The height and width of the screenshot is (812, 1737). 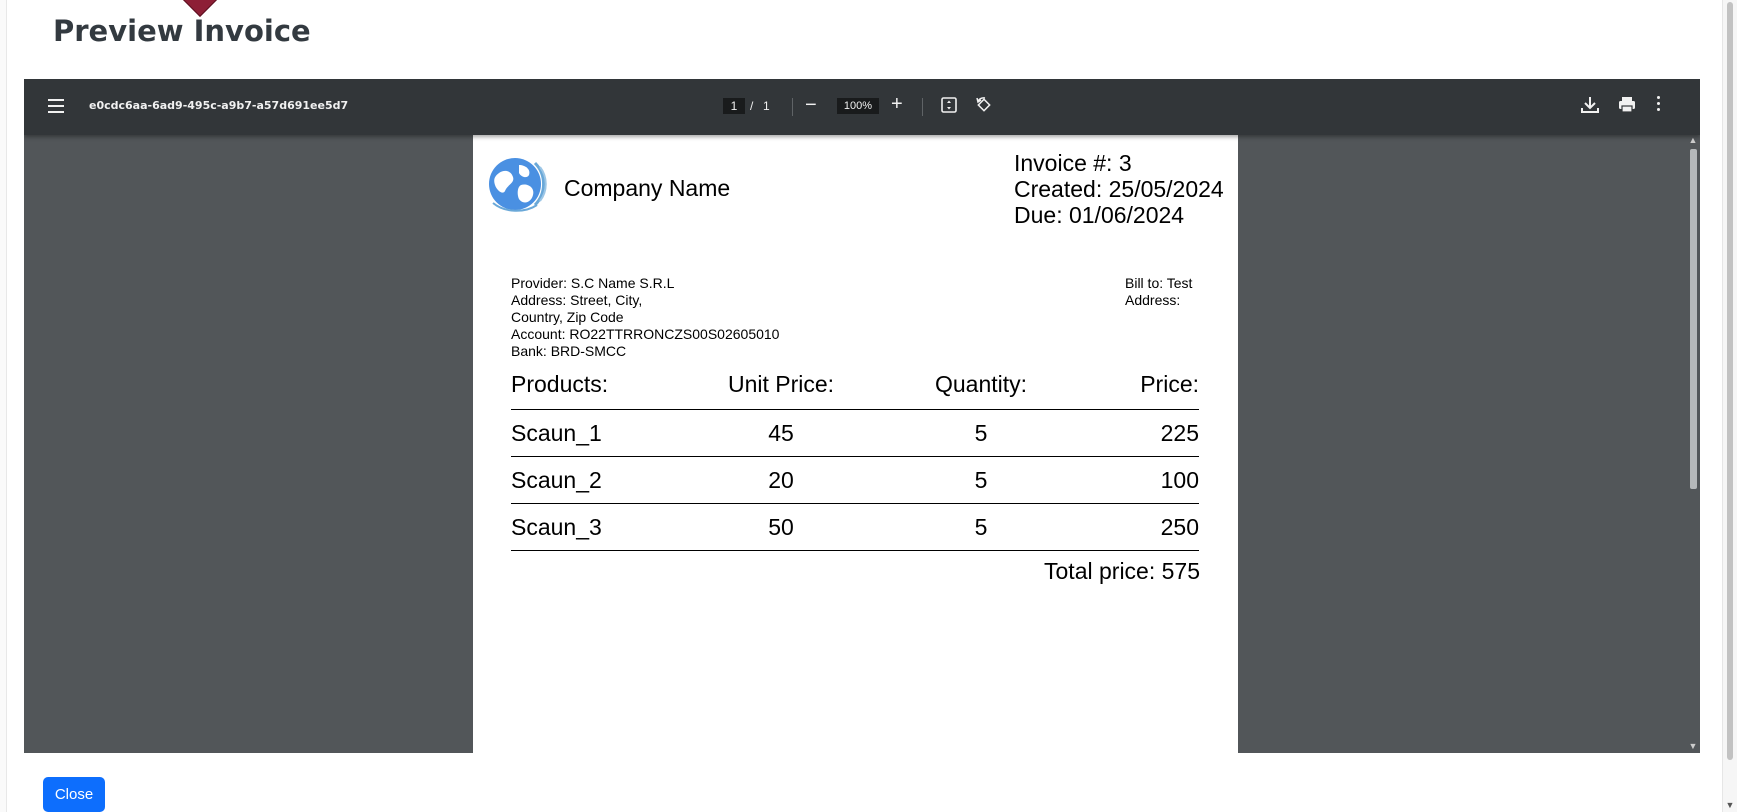 What do you see at coordinates (781, 480) in the screenshot?
I see `unit-price: 20` at bounding box center [781, 480].